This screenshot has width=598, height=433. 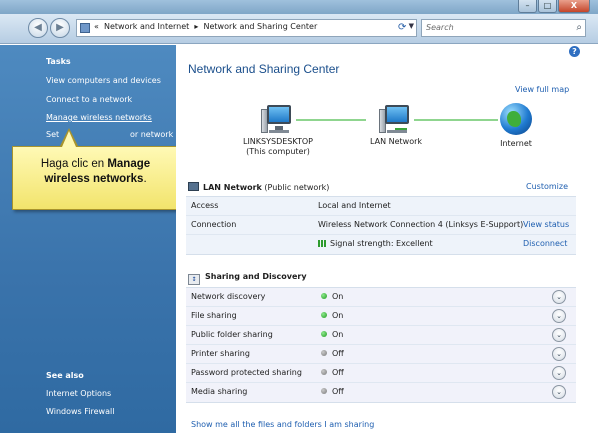 What do you see at coordinates (354, 205) in the screenshot?
I see `row-value: Local and Internet` at bounding box center [354, 205].